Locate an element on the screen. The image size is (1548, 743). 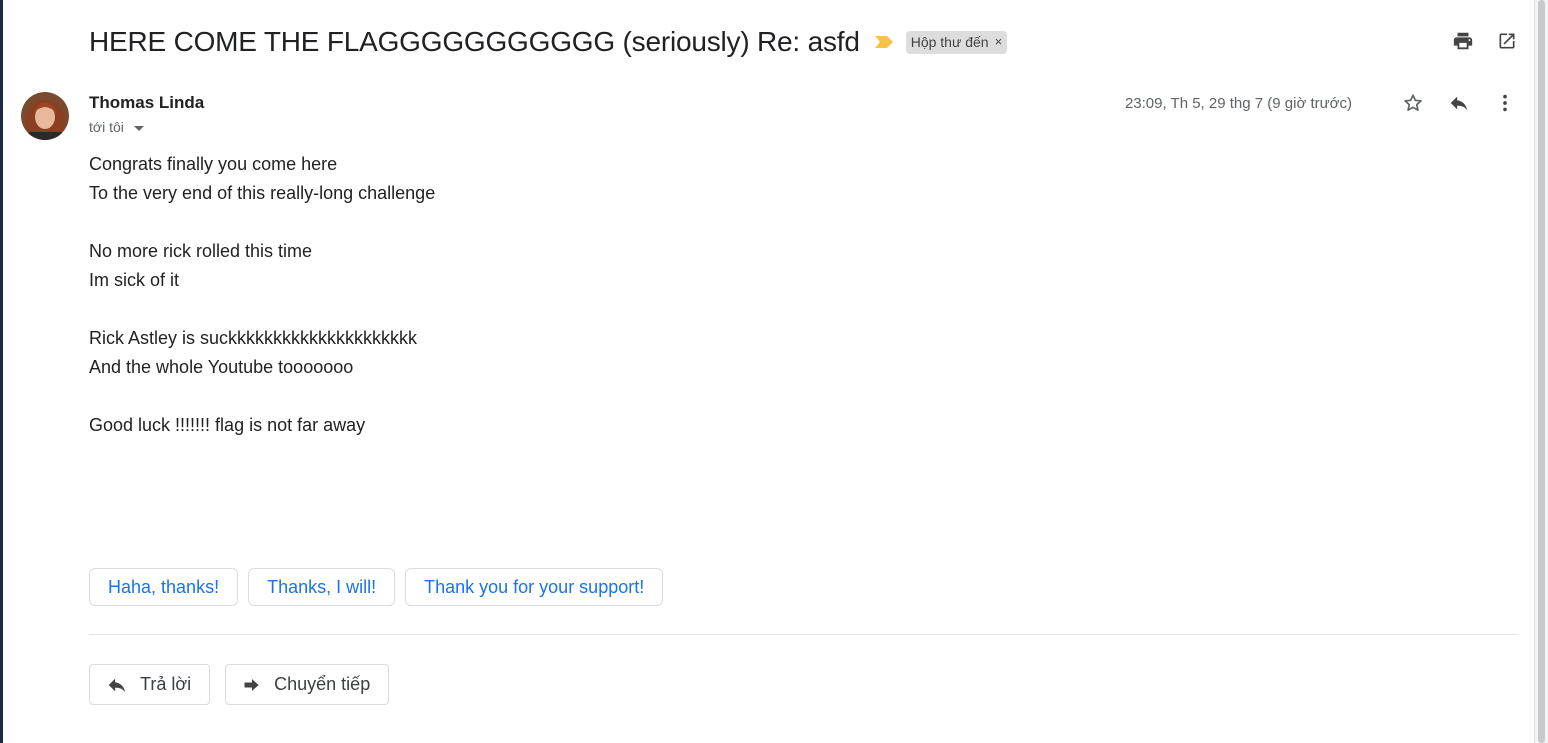
print-icon is located at coordinates (1463, 41).